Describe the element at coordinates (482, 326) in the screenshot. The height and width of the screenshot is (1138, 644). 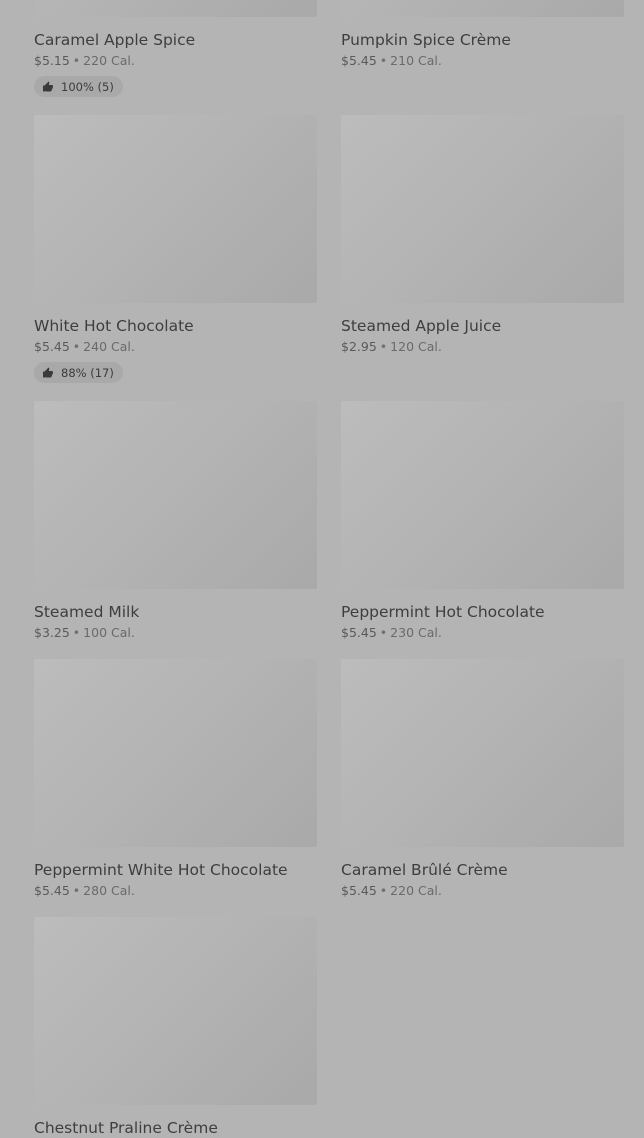
I see `product-name: Steamed Apple Juice` at that location.